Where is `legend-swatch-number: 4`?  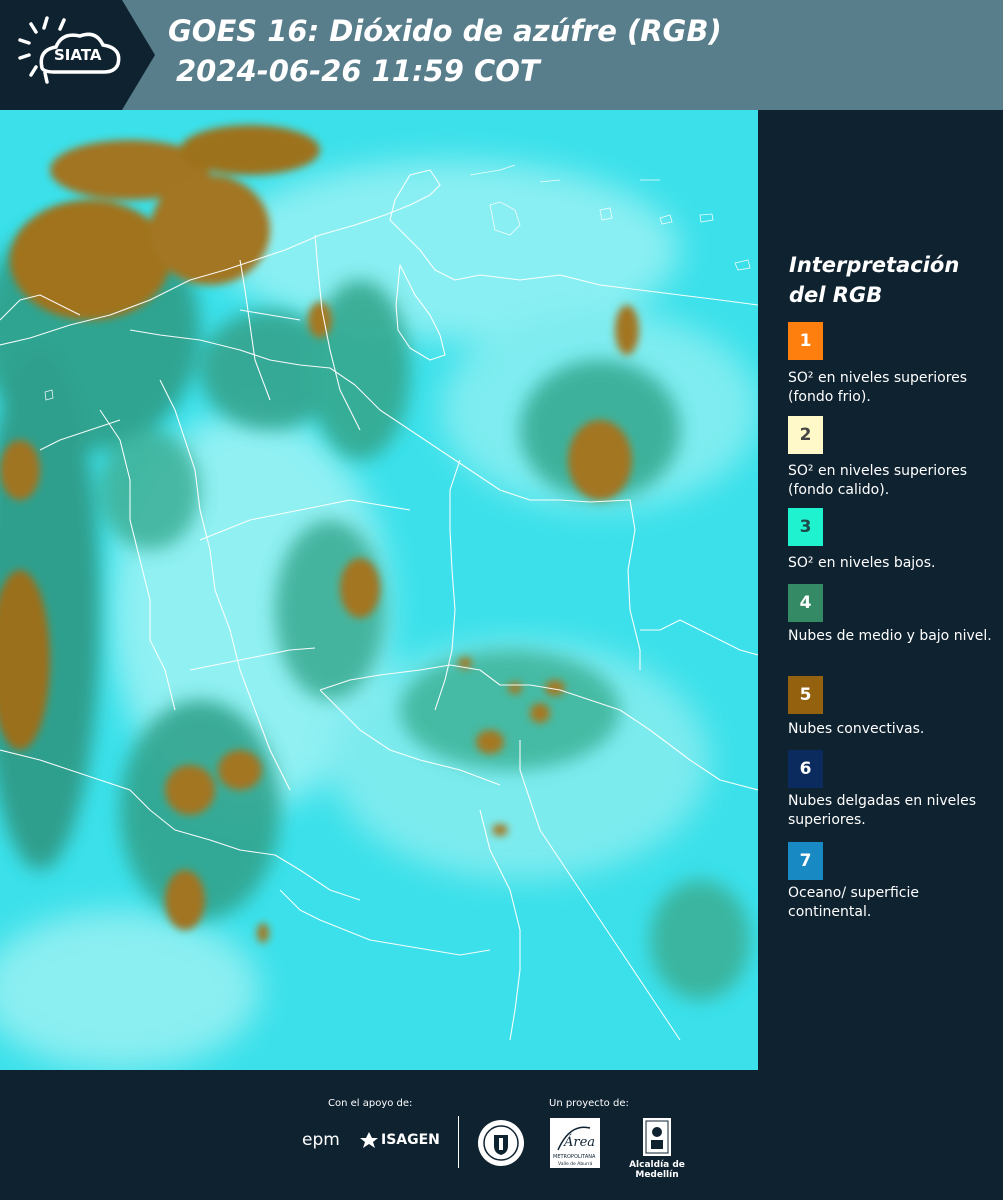 legend-swatch-number: 4 is located at coordinates (805, 603).